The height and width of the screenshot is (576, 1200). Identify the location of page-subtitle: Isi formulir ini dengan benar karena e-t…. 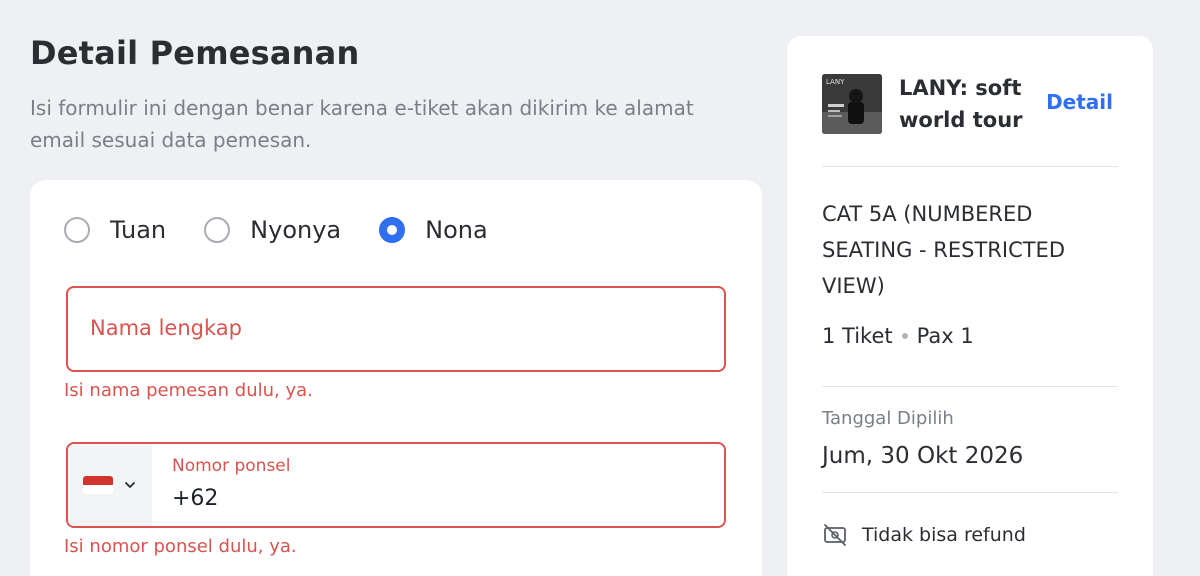
(362, 124).